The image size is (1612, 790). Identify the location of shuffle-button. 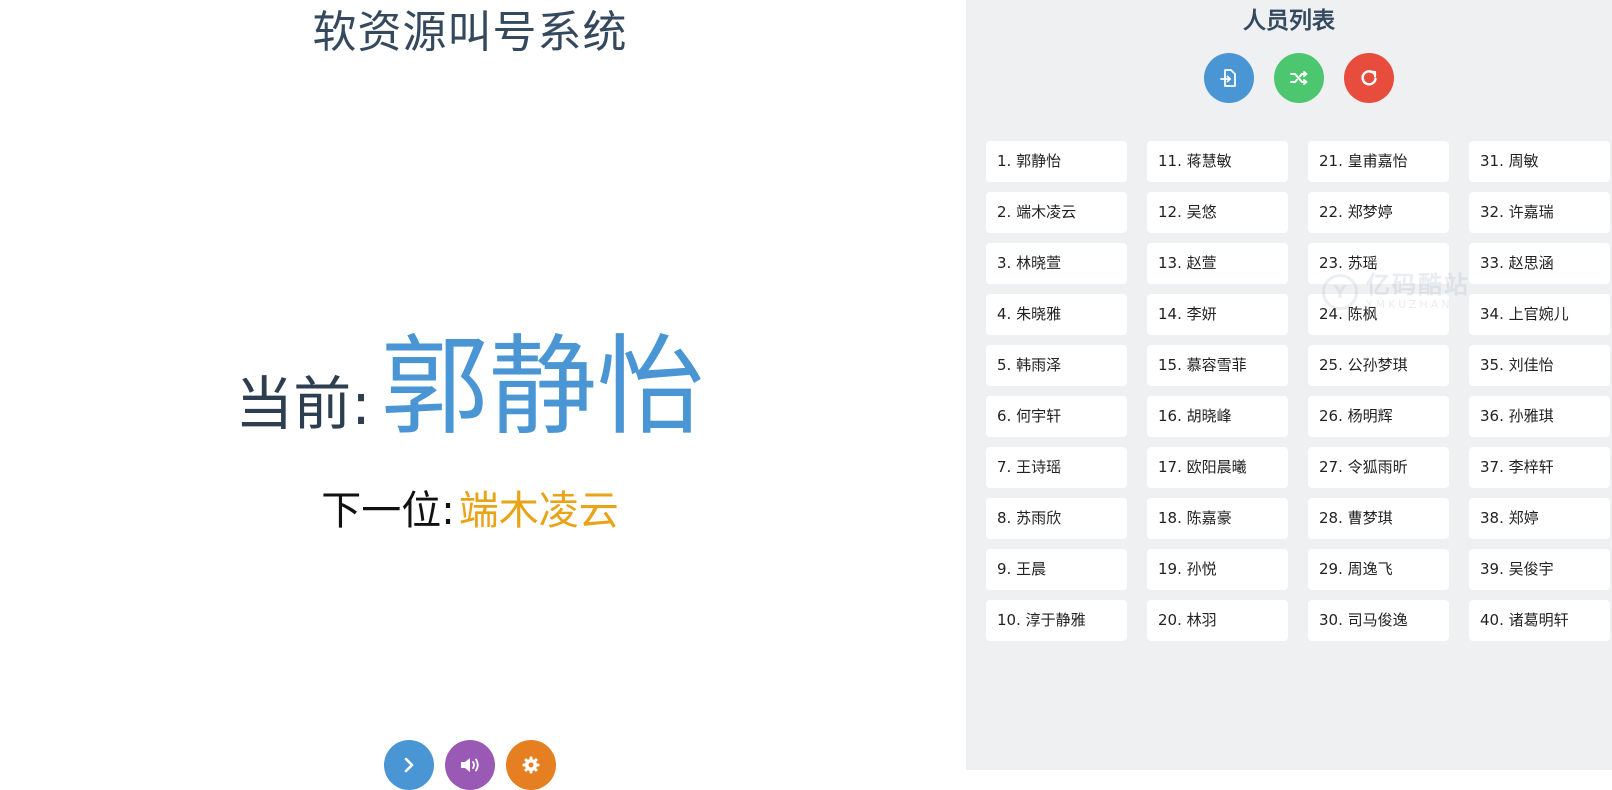
(1299, 78).